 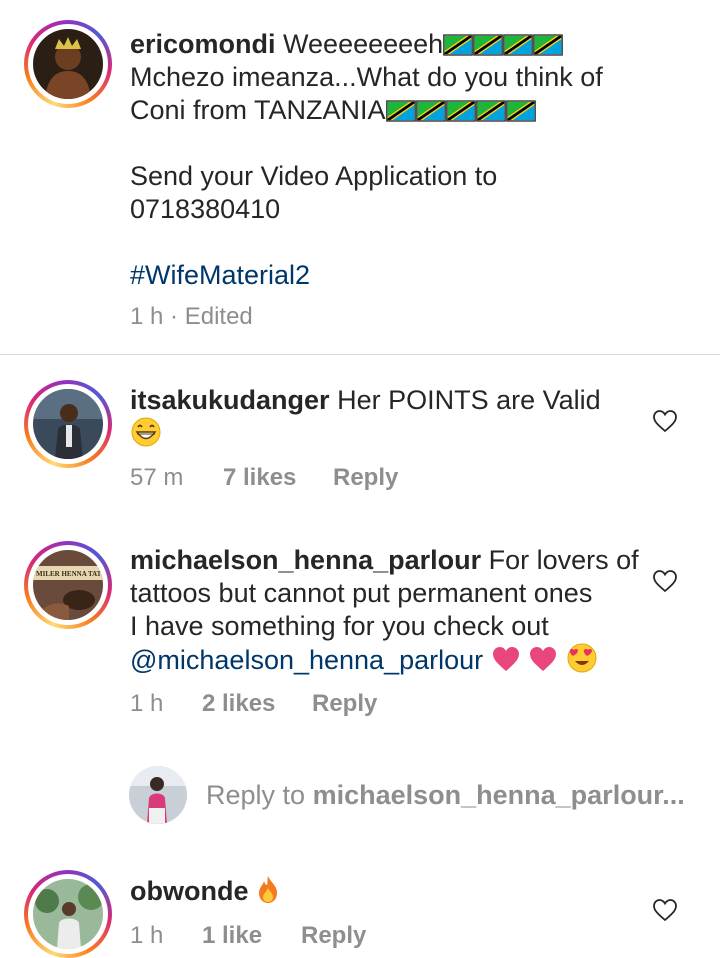 What do you see at coordinates (232, 936) in the screenshot?
I see `comment-likes: 1 like` at bounding box center [232, 936].